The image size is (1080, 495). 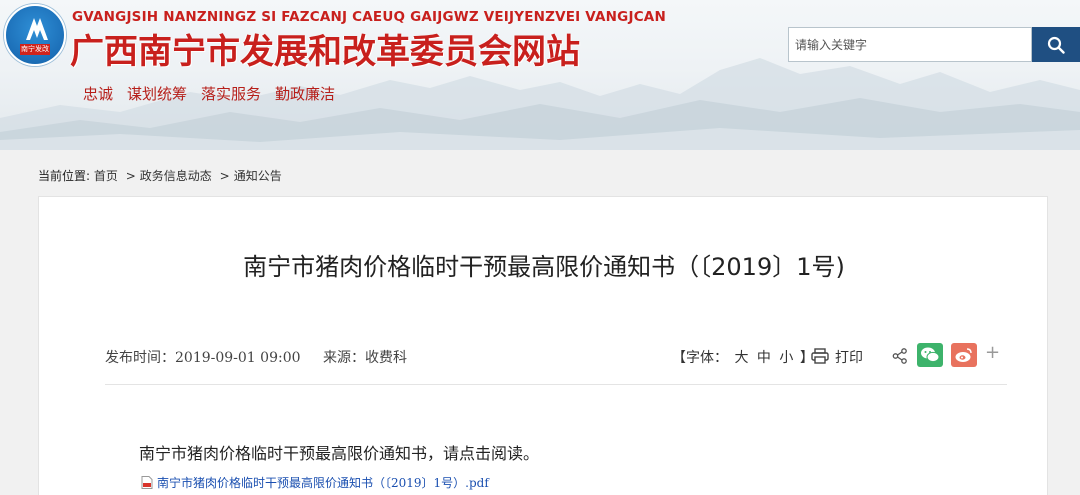 What do you see at coordinates (305, 93) in the screenshot?
I see `nav-item-integrity: 勤政廉洁` at bounding box center [305, 93].